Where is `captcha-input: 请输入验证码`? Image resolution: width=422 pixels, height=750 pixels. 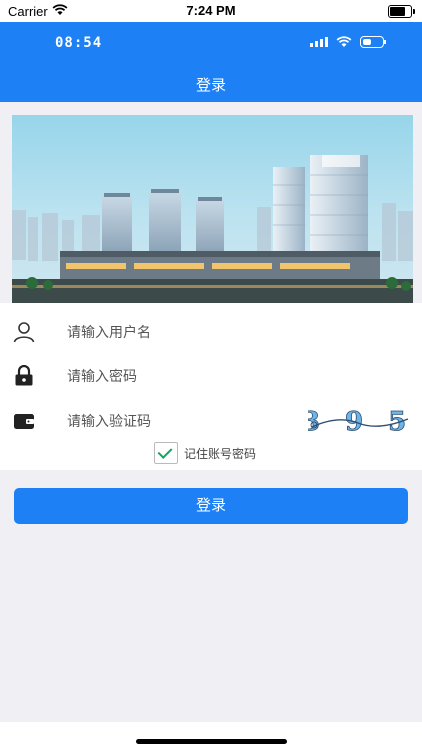 captcha-input: 请输入验证码 is located at coordinates (109, 421).